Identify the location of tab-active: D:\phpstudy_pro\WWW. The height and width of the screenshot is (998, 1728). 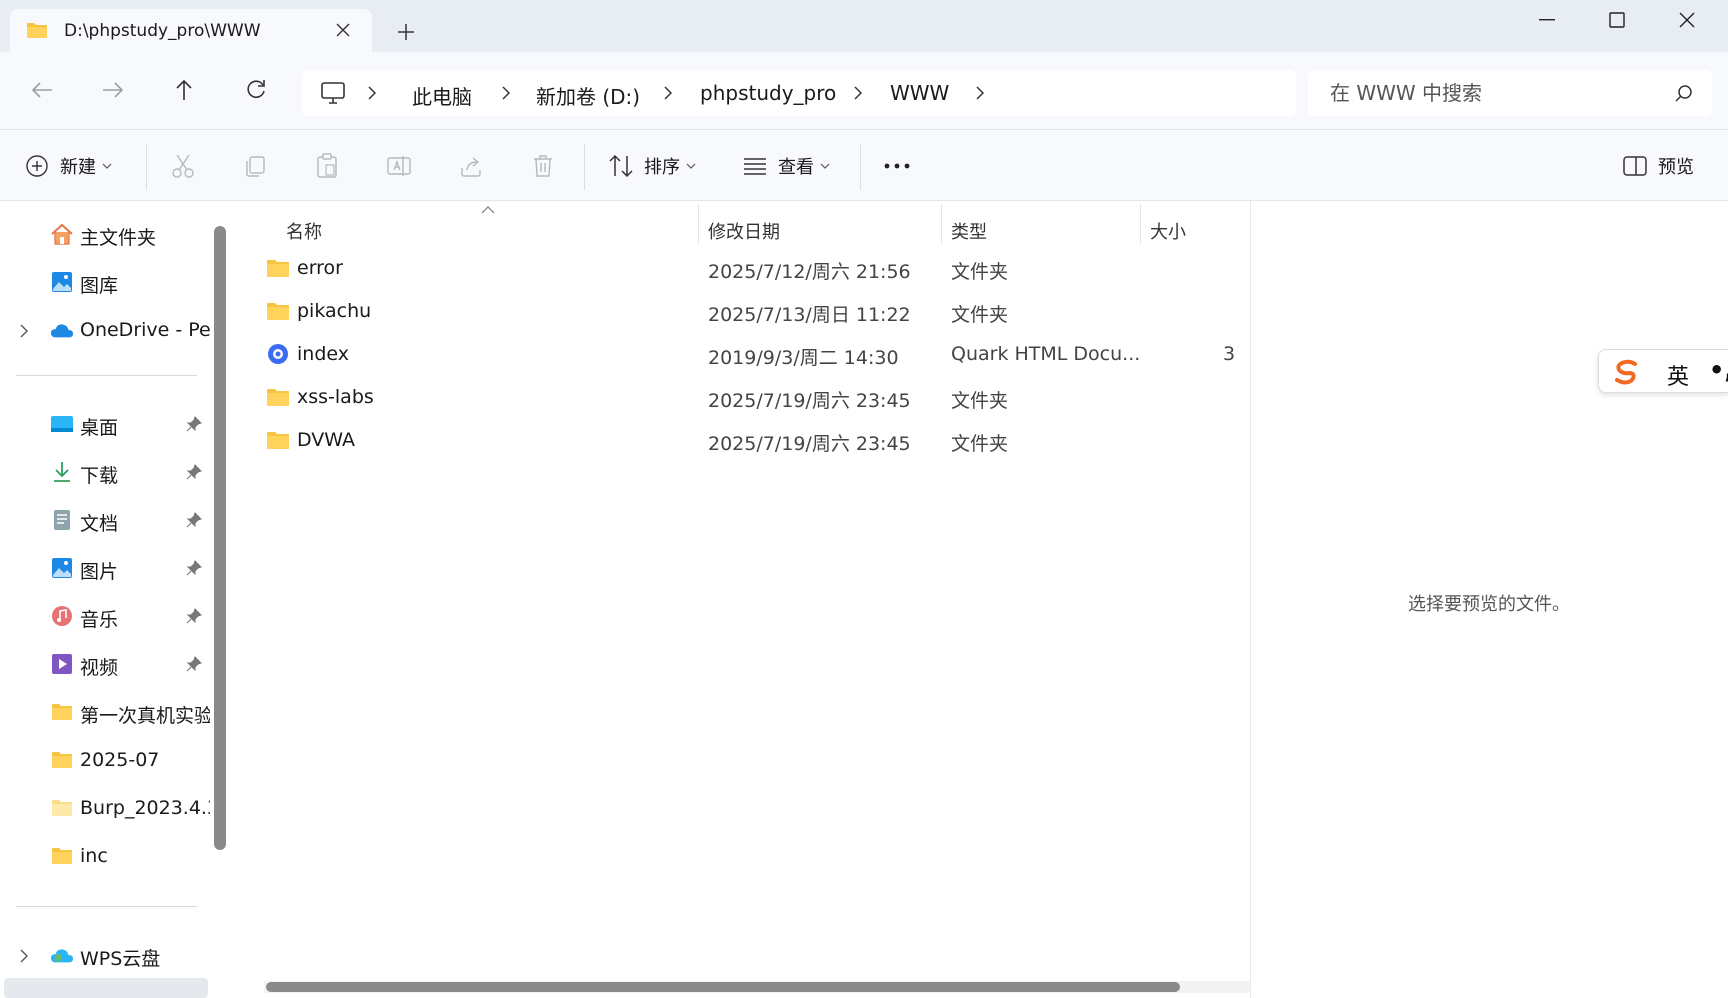
(191, 30).